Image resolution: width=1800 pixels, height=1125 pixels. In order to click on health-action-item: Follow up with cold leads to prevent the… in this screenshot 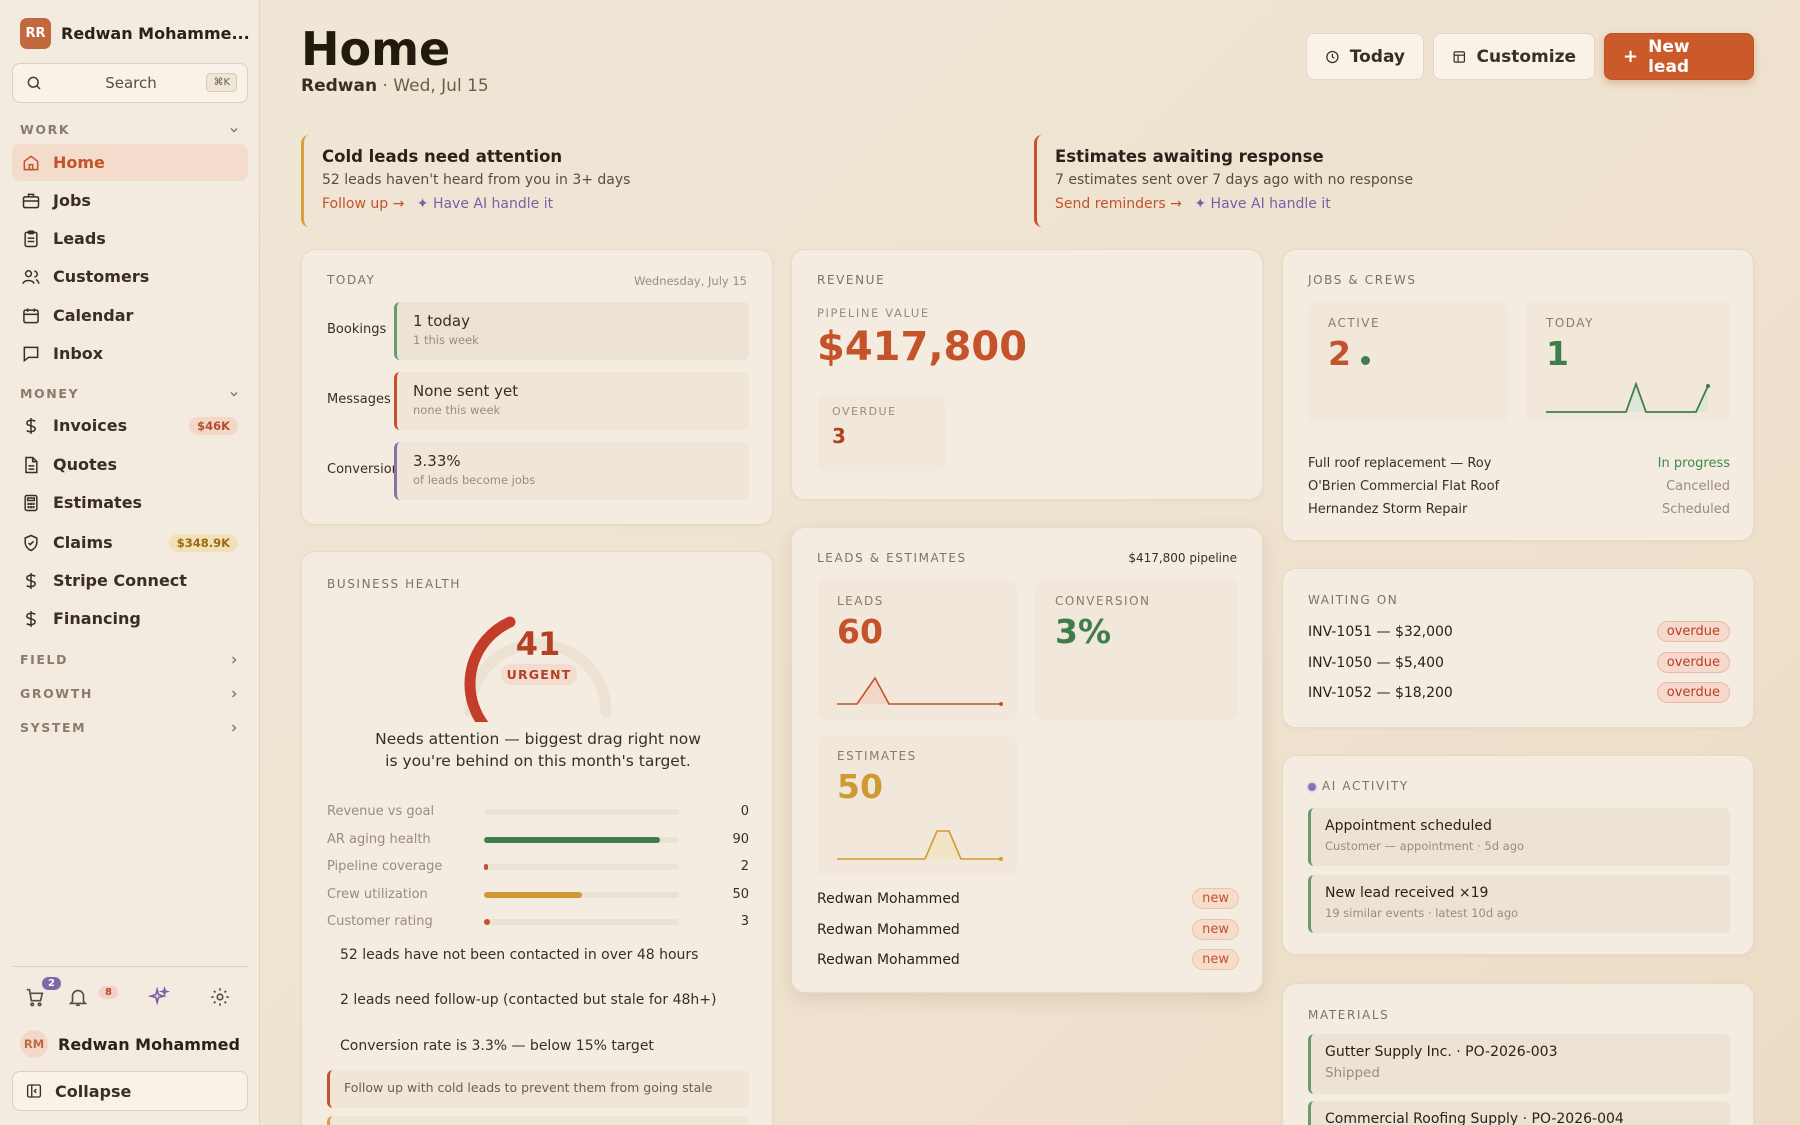, I will do `click(538, 1089)`.